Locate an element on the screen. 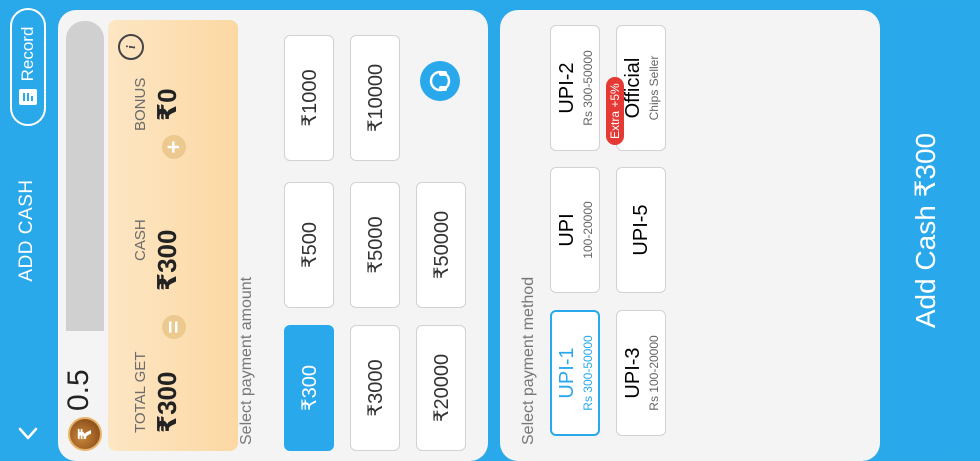  plus-icon: + is located at coordinates (173, 147).